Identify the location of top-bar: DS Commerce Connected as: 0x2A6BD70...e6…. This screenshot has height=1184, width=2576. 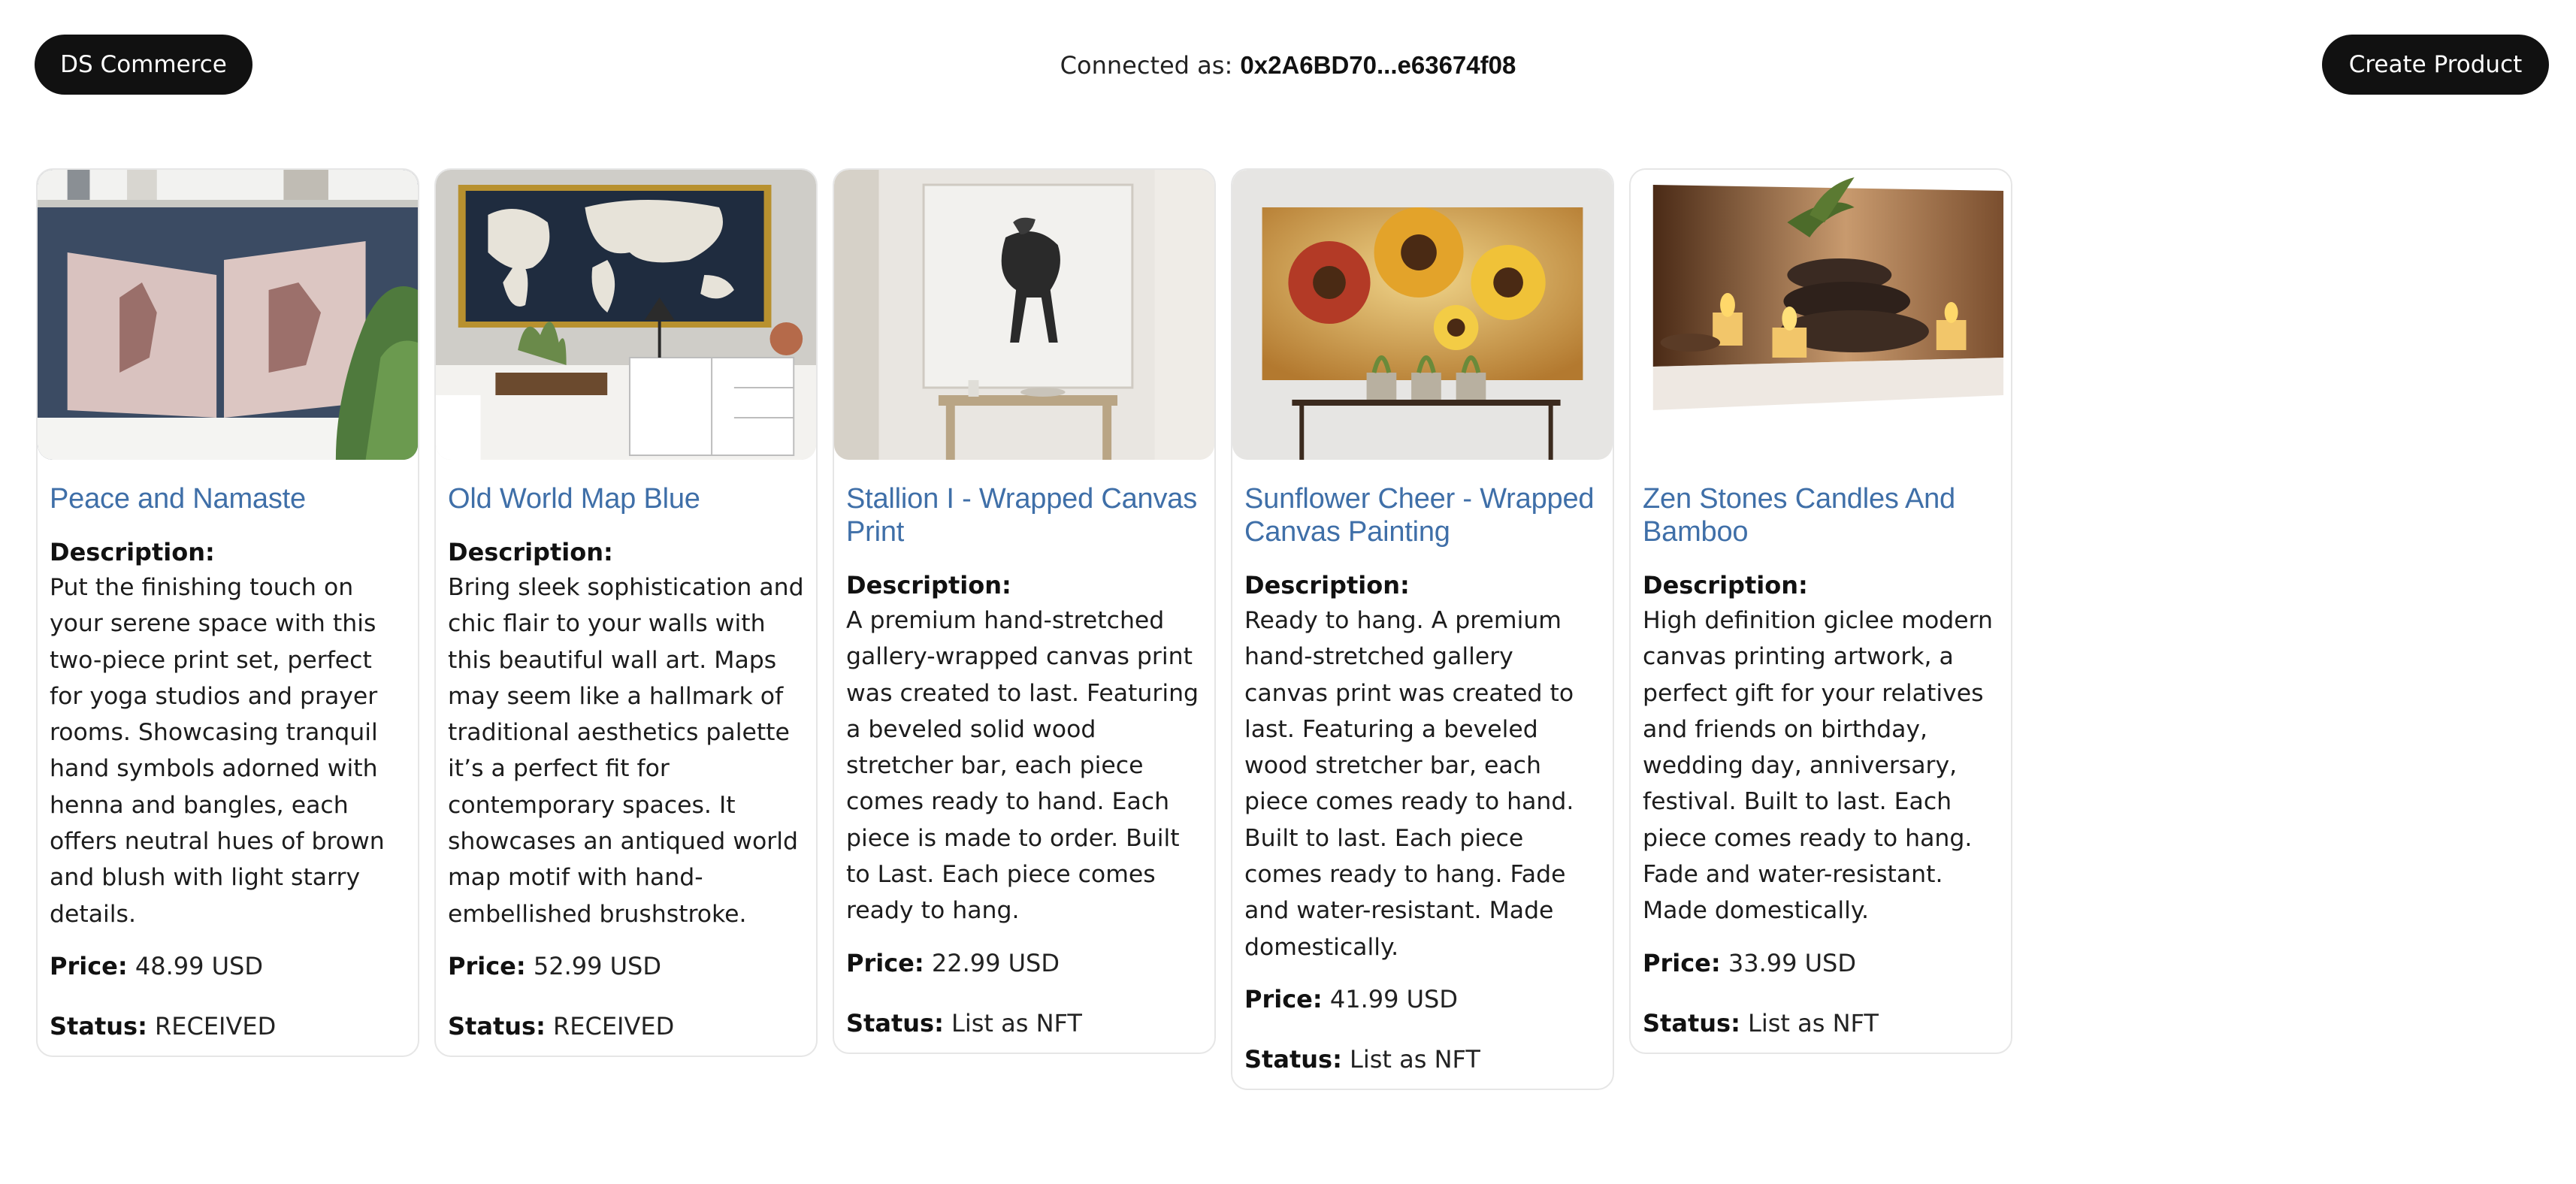
(1288, 65).